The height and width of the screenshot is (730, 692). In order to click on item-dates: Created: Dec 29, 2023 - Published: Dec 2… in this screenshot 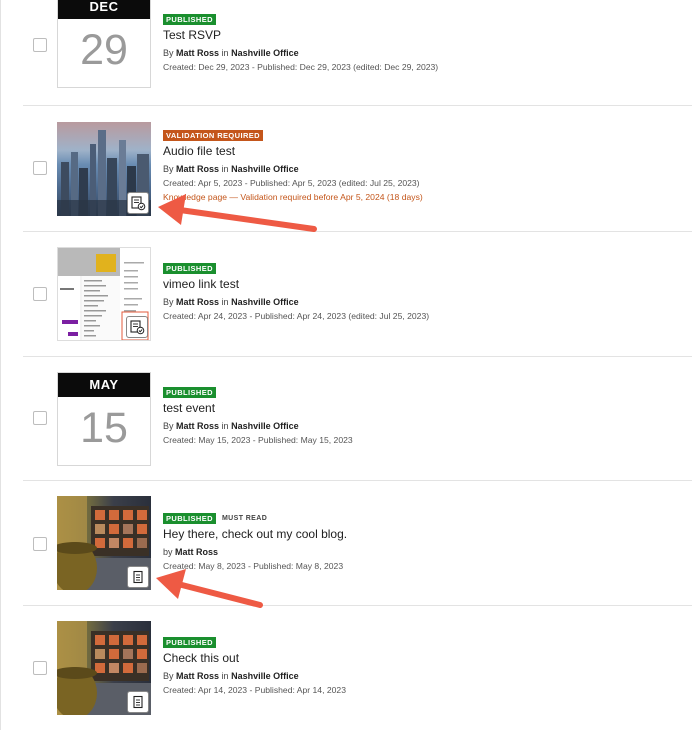, I will do `click(301, 67)`.